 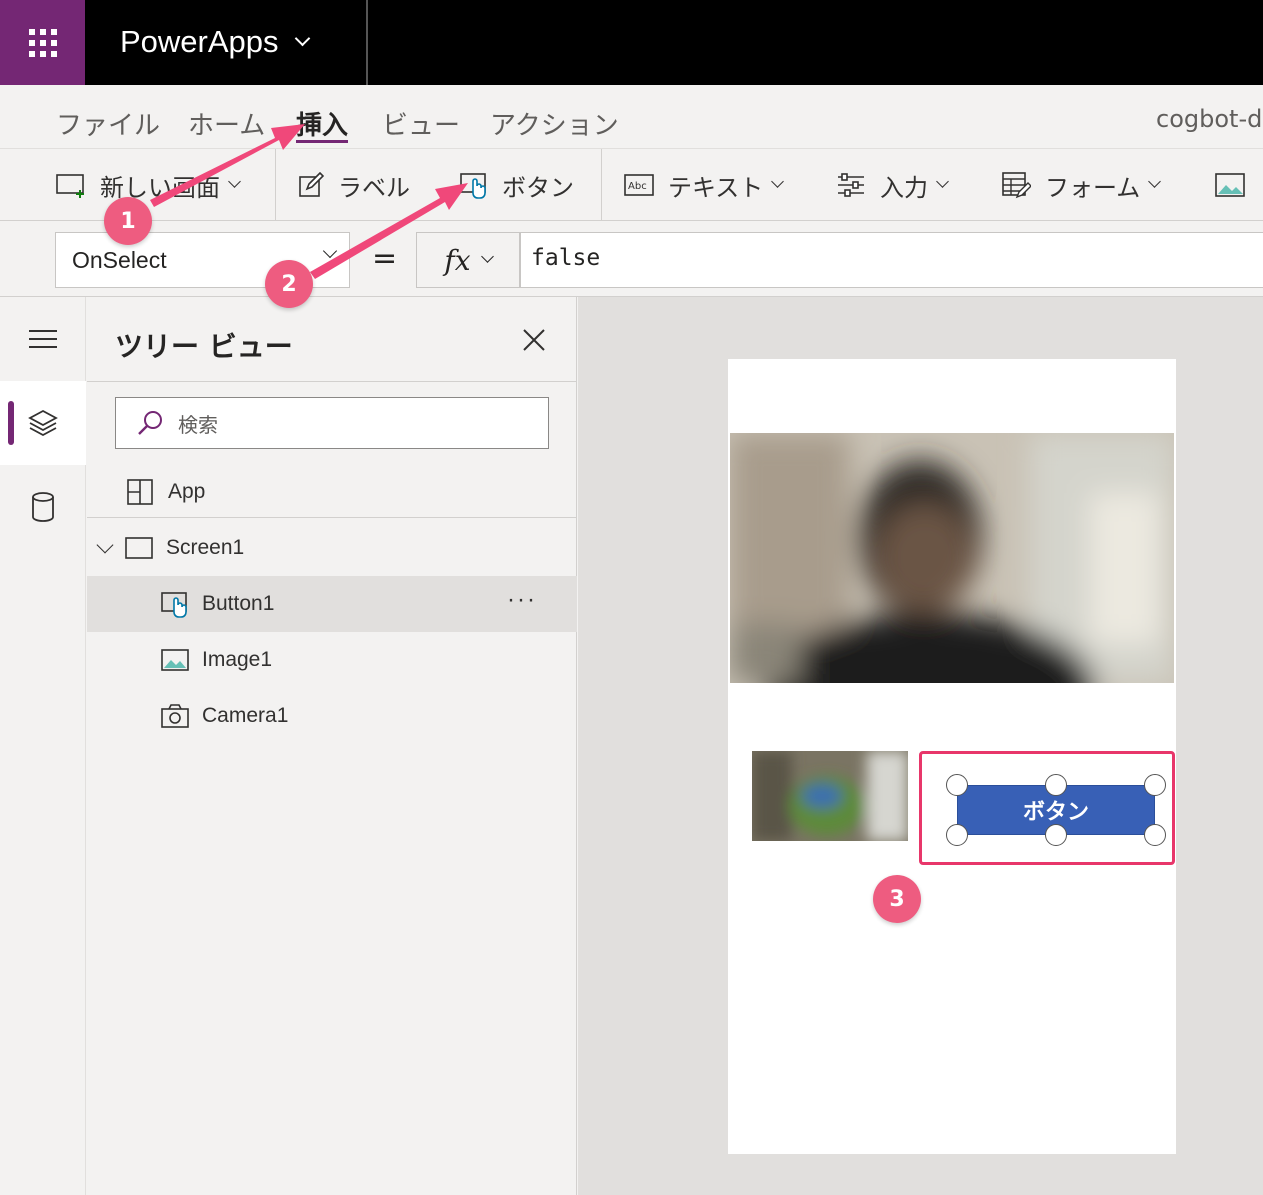 I want to click on input-button: 入力, so click(x=892, y=185).